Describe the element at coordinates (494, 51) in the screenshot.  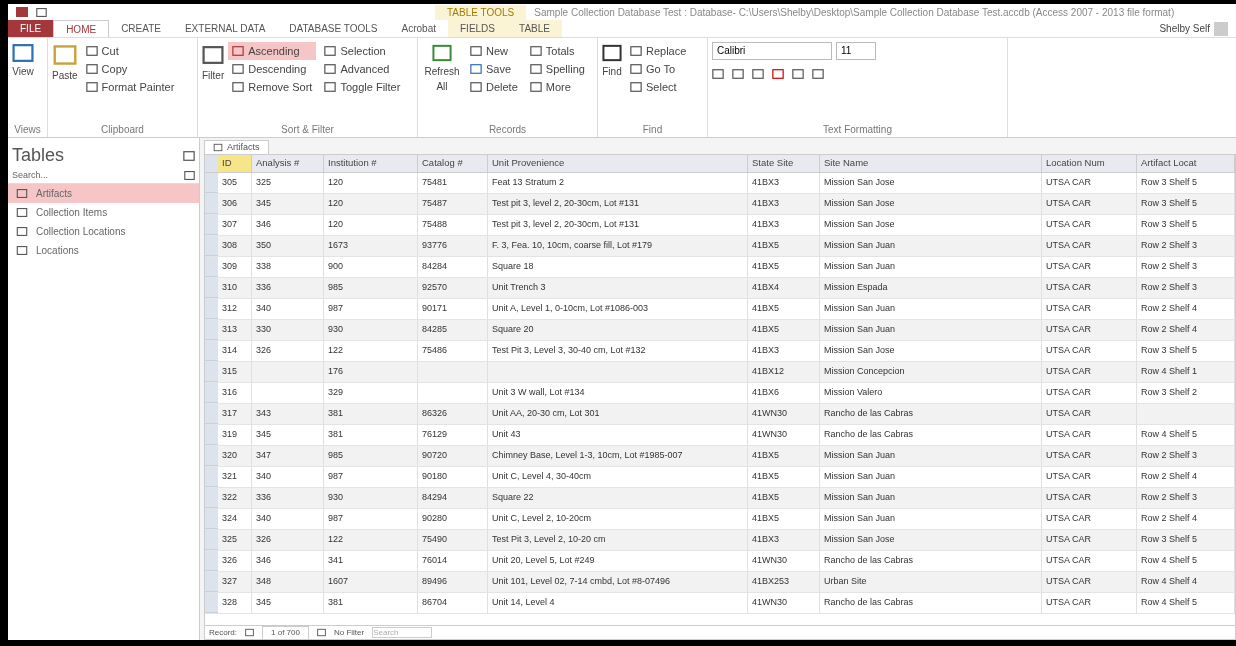
I see `new-button: New` at that location.